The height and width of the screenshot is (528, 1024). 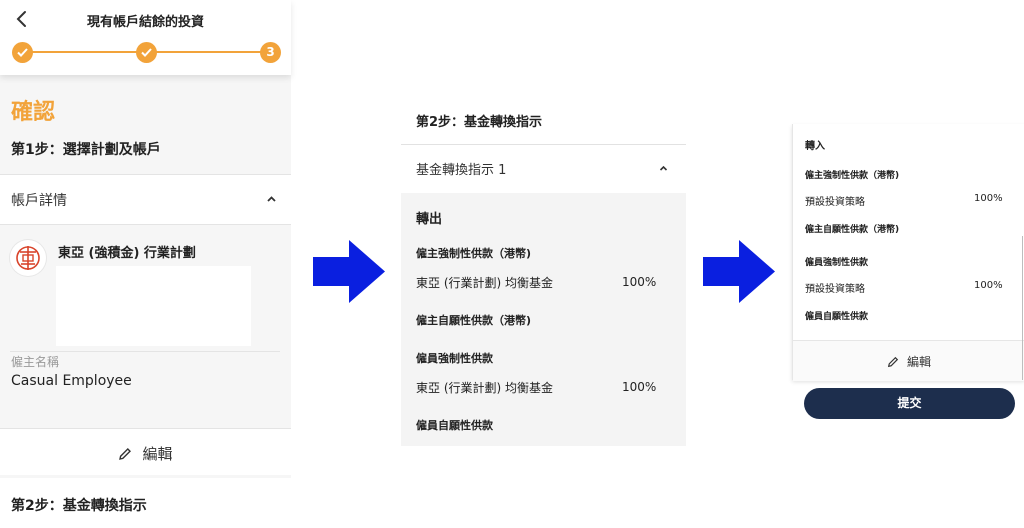 I want to click on submit-button: 提交, so click(x=909, y=403).